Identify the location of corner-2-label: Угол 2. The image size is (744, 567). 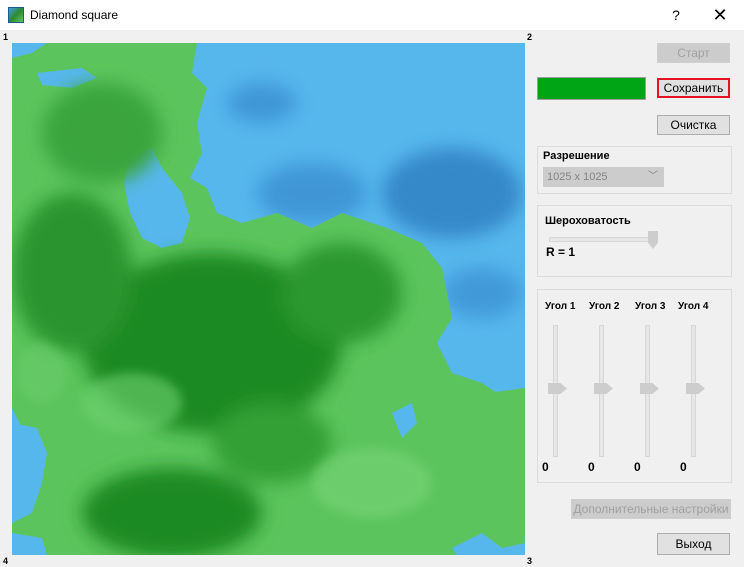
(604, 306).